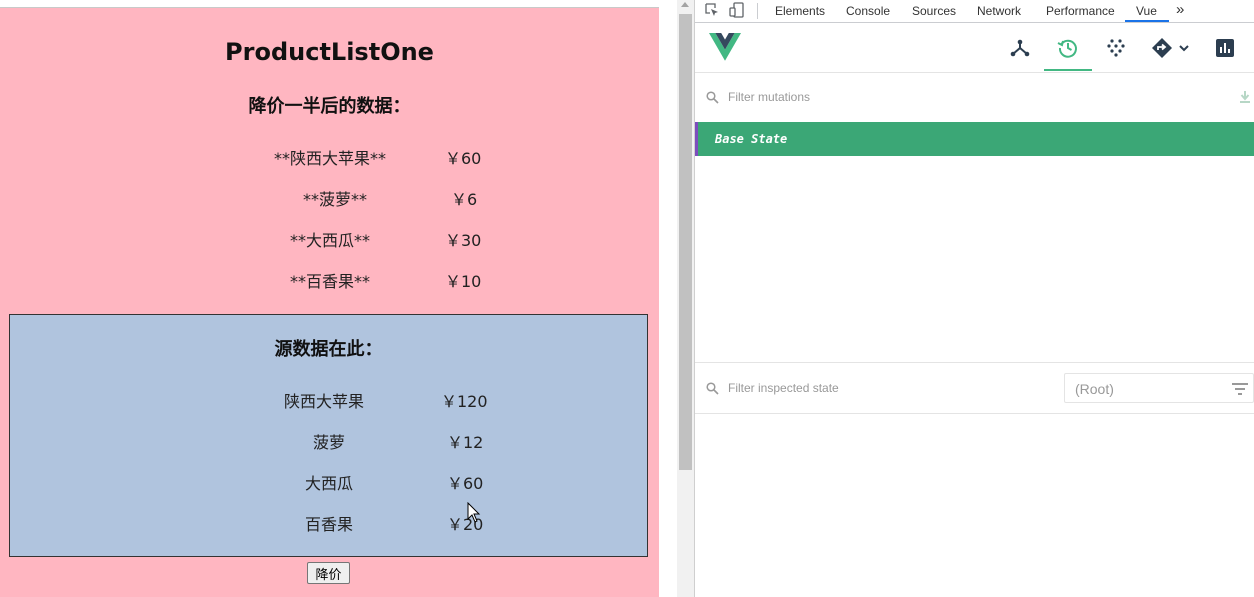 The image size is (1254, 597). Describe the element at coordinates (1162, 48) in the screenshot. I see `router-icon` at that location.